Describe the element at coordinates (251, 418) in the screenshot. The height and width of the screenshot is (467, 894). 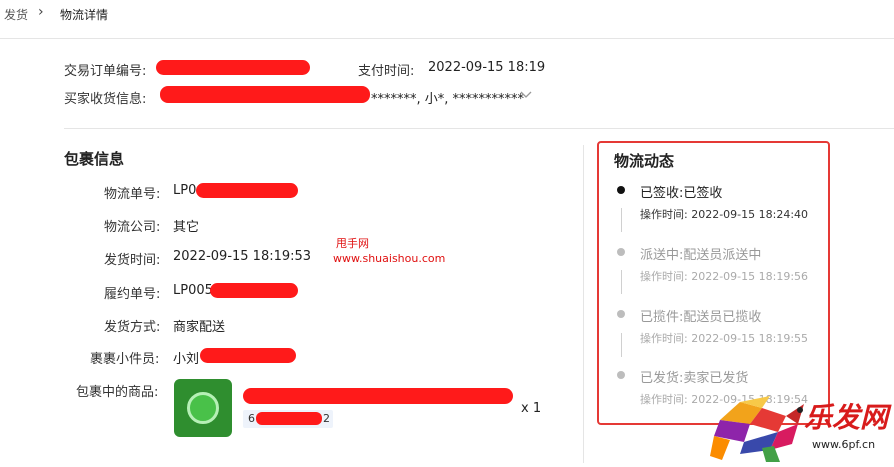
I see `sku-start: 6` at that location.